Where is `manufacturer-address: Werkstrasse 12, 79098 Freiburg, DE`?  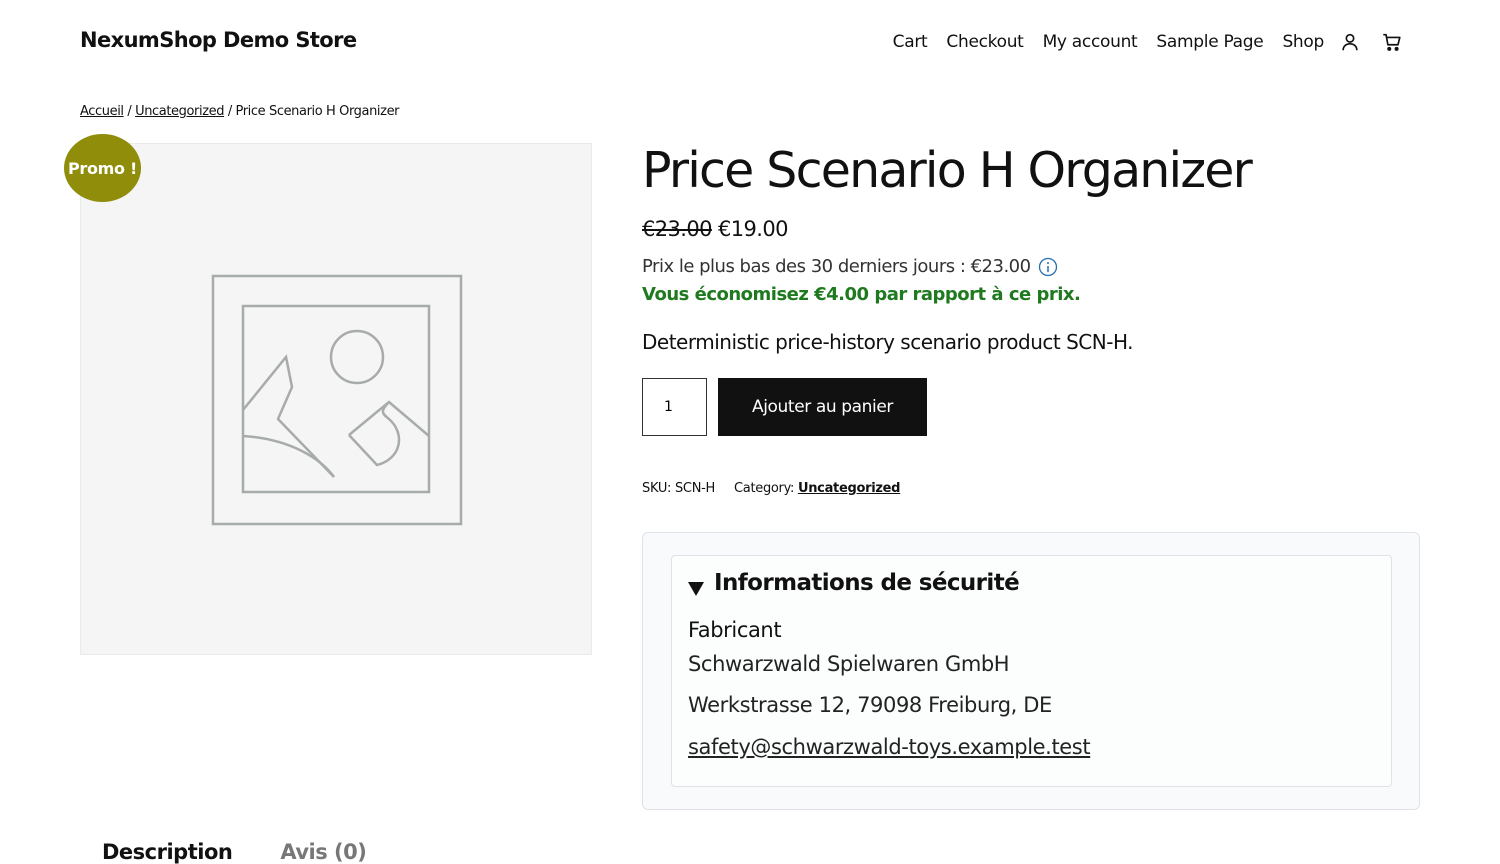
manufacturer-address: Werkstrasse 12, 79098 Freiburg, DE is located at coordinates (870, 705).